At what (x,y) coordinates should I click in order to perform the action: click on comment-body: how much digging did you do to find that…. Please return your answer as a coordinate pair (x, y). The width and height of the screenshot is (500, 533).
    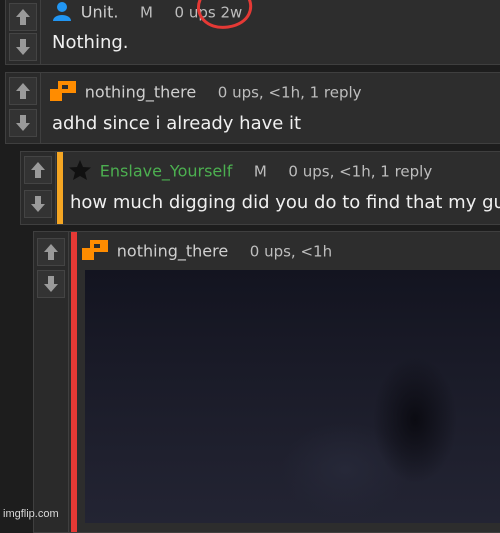
    Looking at the image, I should click on (285, 202).